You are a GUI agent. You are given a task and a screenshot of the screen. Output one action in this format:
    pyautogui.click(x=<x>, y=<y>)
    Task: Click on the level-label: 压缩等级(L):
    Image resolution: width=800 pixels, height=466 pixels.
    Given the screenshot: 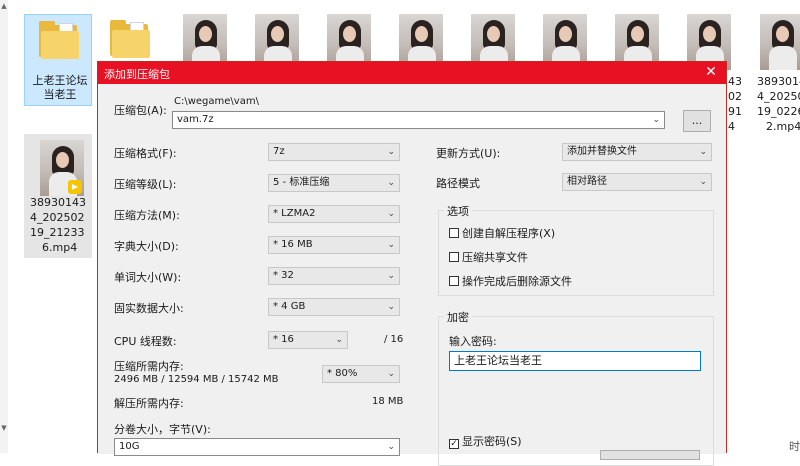 What is the action you would take?
    pyautogui.click(x=145, y=184)
    